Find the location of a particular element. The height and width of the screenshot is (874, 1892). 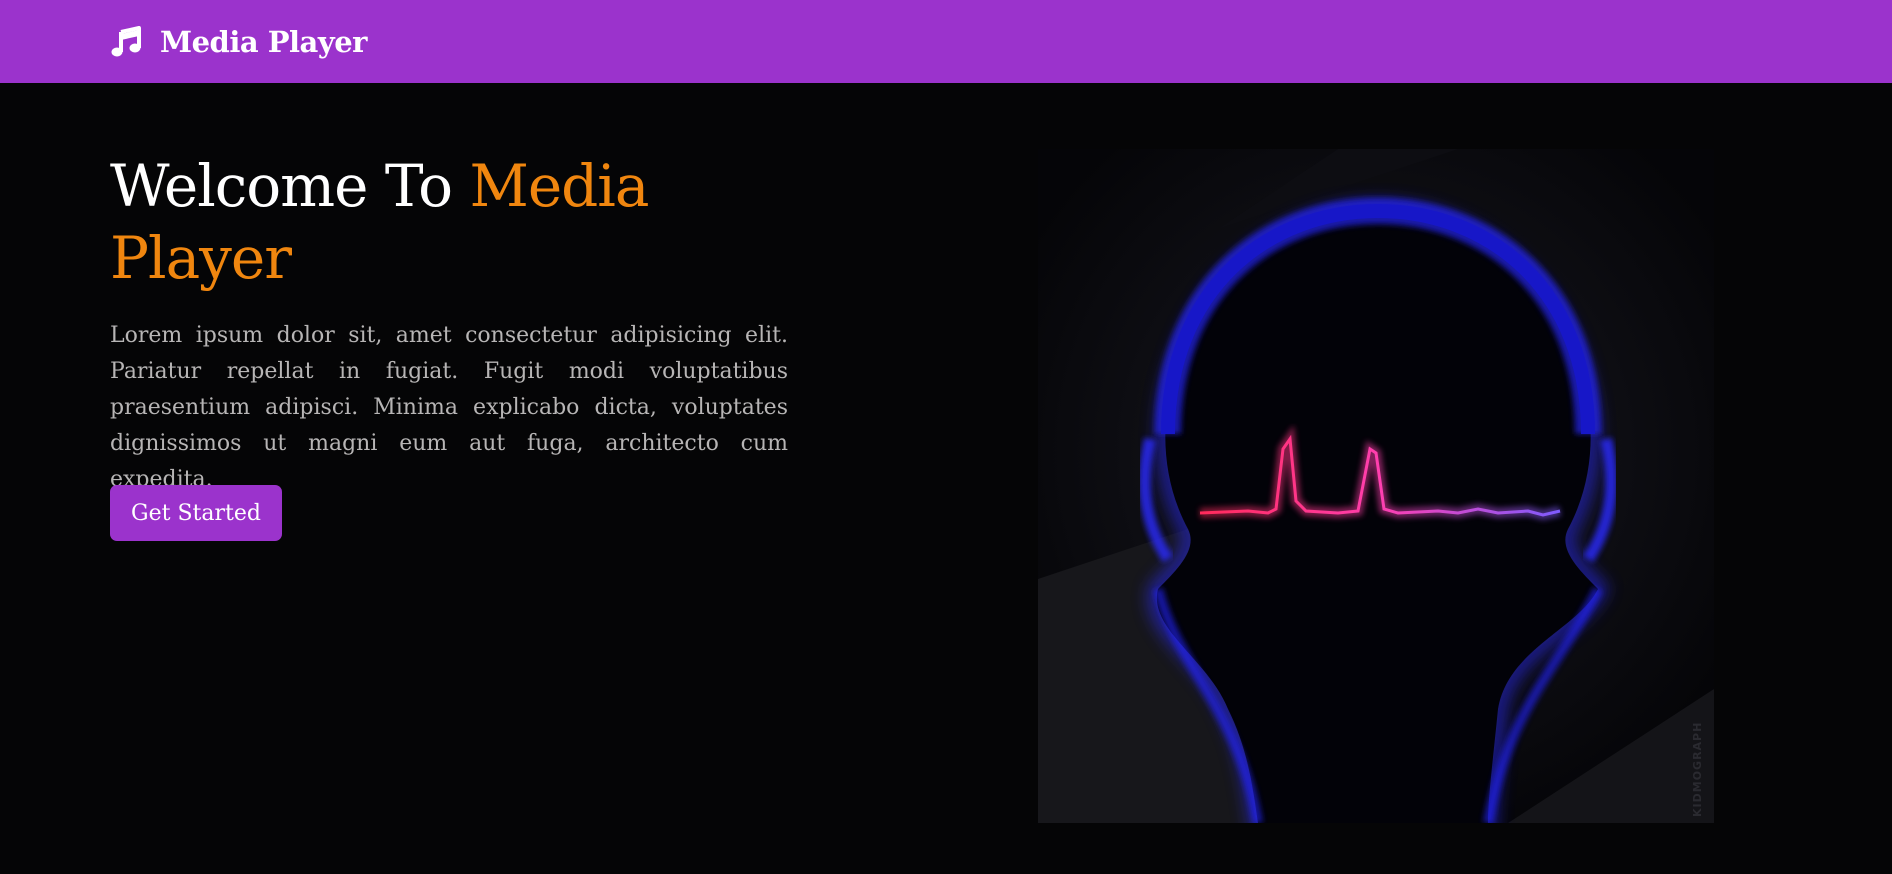

hero-title: Welcome To Media Player is located at coordinates (460, 222).